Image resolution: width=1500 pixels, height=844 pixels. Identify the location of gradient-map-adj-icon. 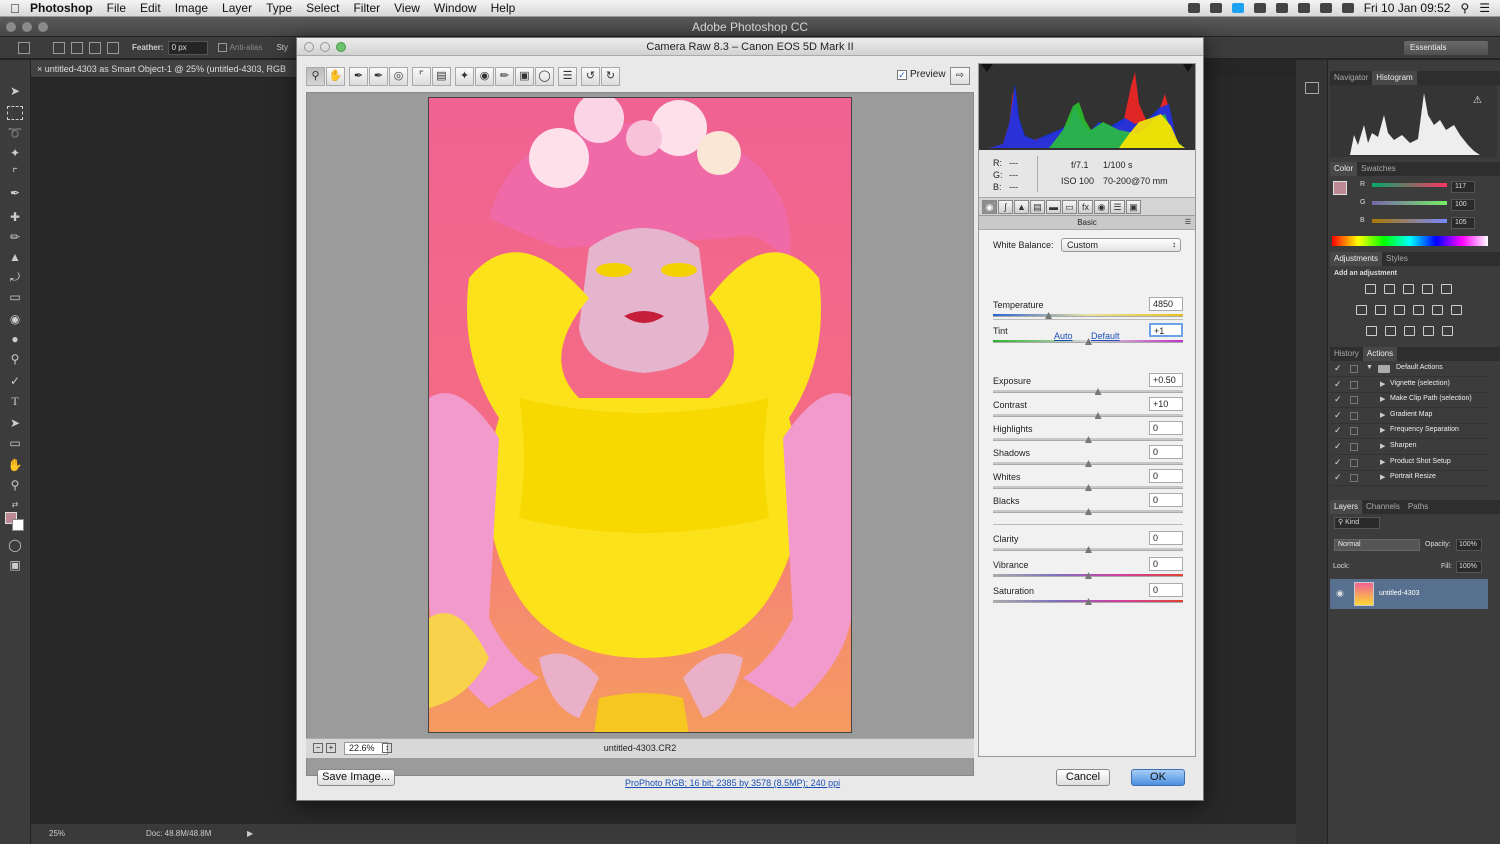
(1447, 331).